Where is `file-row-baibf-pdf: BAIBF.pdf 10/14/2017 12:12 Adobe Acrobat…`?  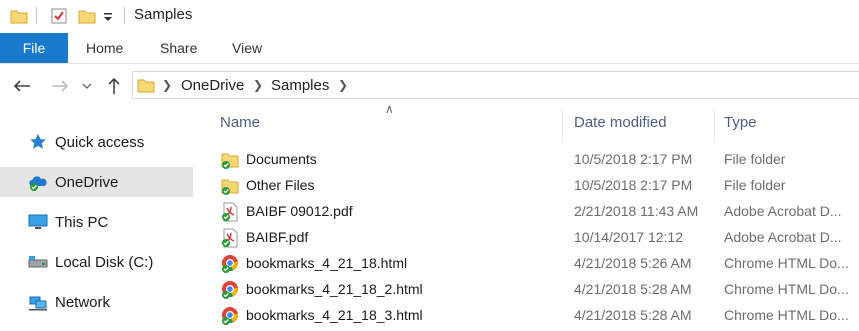 file-row-baibf-pdf: BAIBF.pdf 10/14/2017 12:12 Adobe Acrobat… is located at coordinates (532, 238).